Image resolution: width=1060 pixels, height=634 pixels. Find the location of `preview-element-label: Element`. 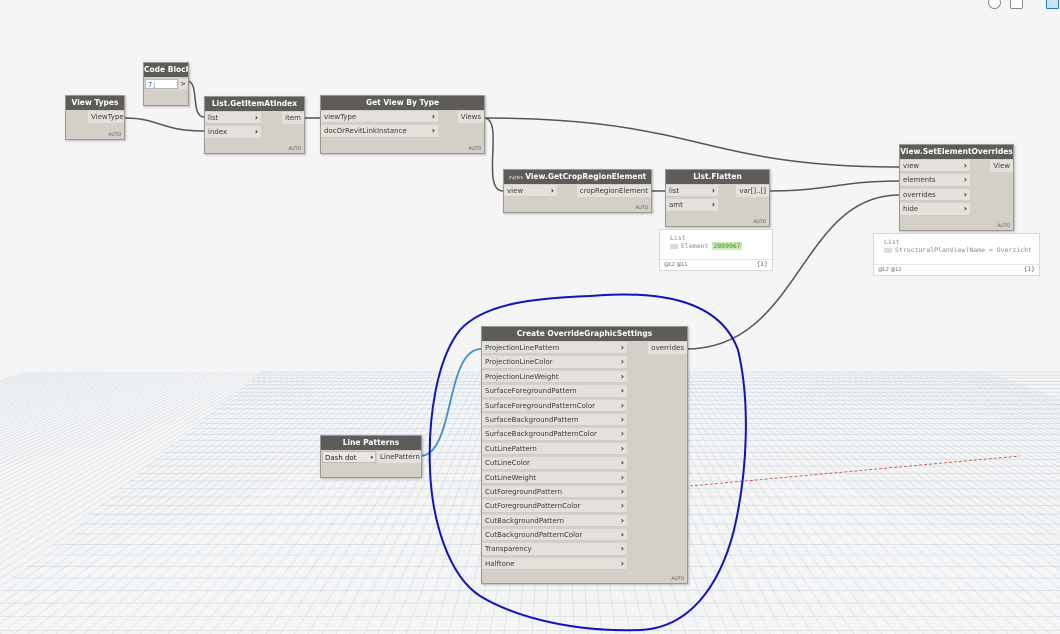

preview-element-label: Element is located at coordinates (695, 246).